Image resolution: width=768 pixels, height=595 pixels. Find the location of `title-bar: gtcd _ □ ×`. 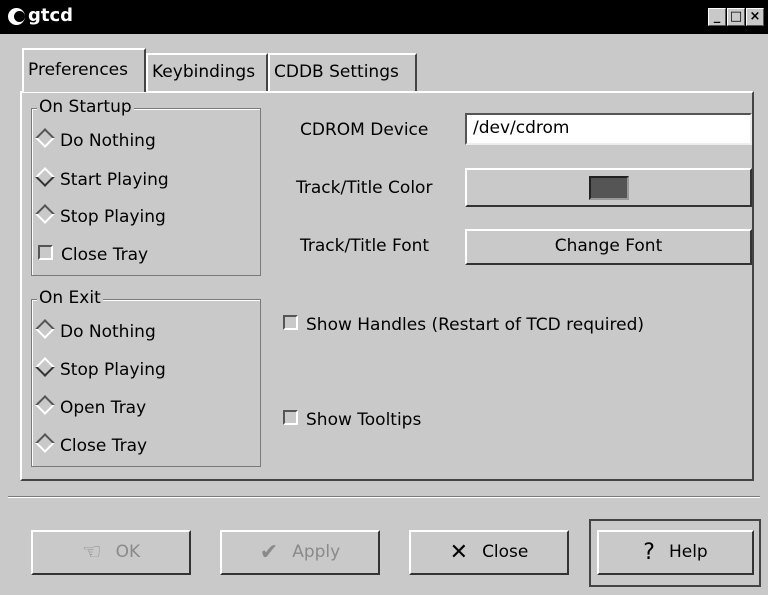

title-bar: gtcd _ □ × is located at coordinates (384, 17).